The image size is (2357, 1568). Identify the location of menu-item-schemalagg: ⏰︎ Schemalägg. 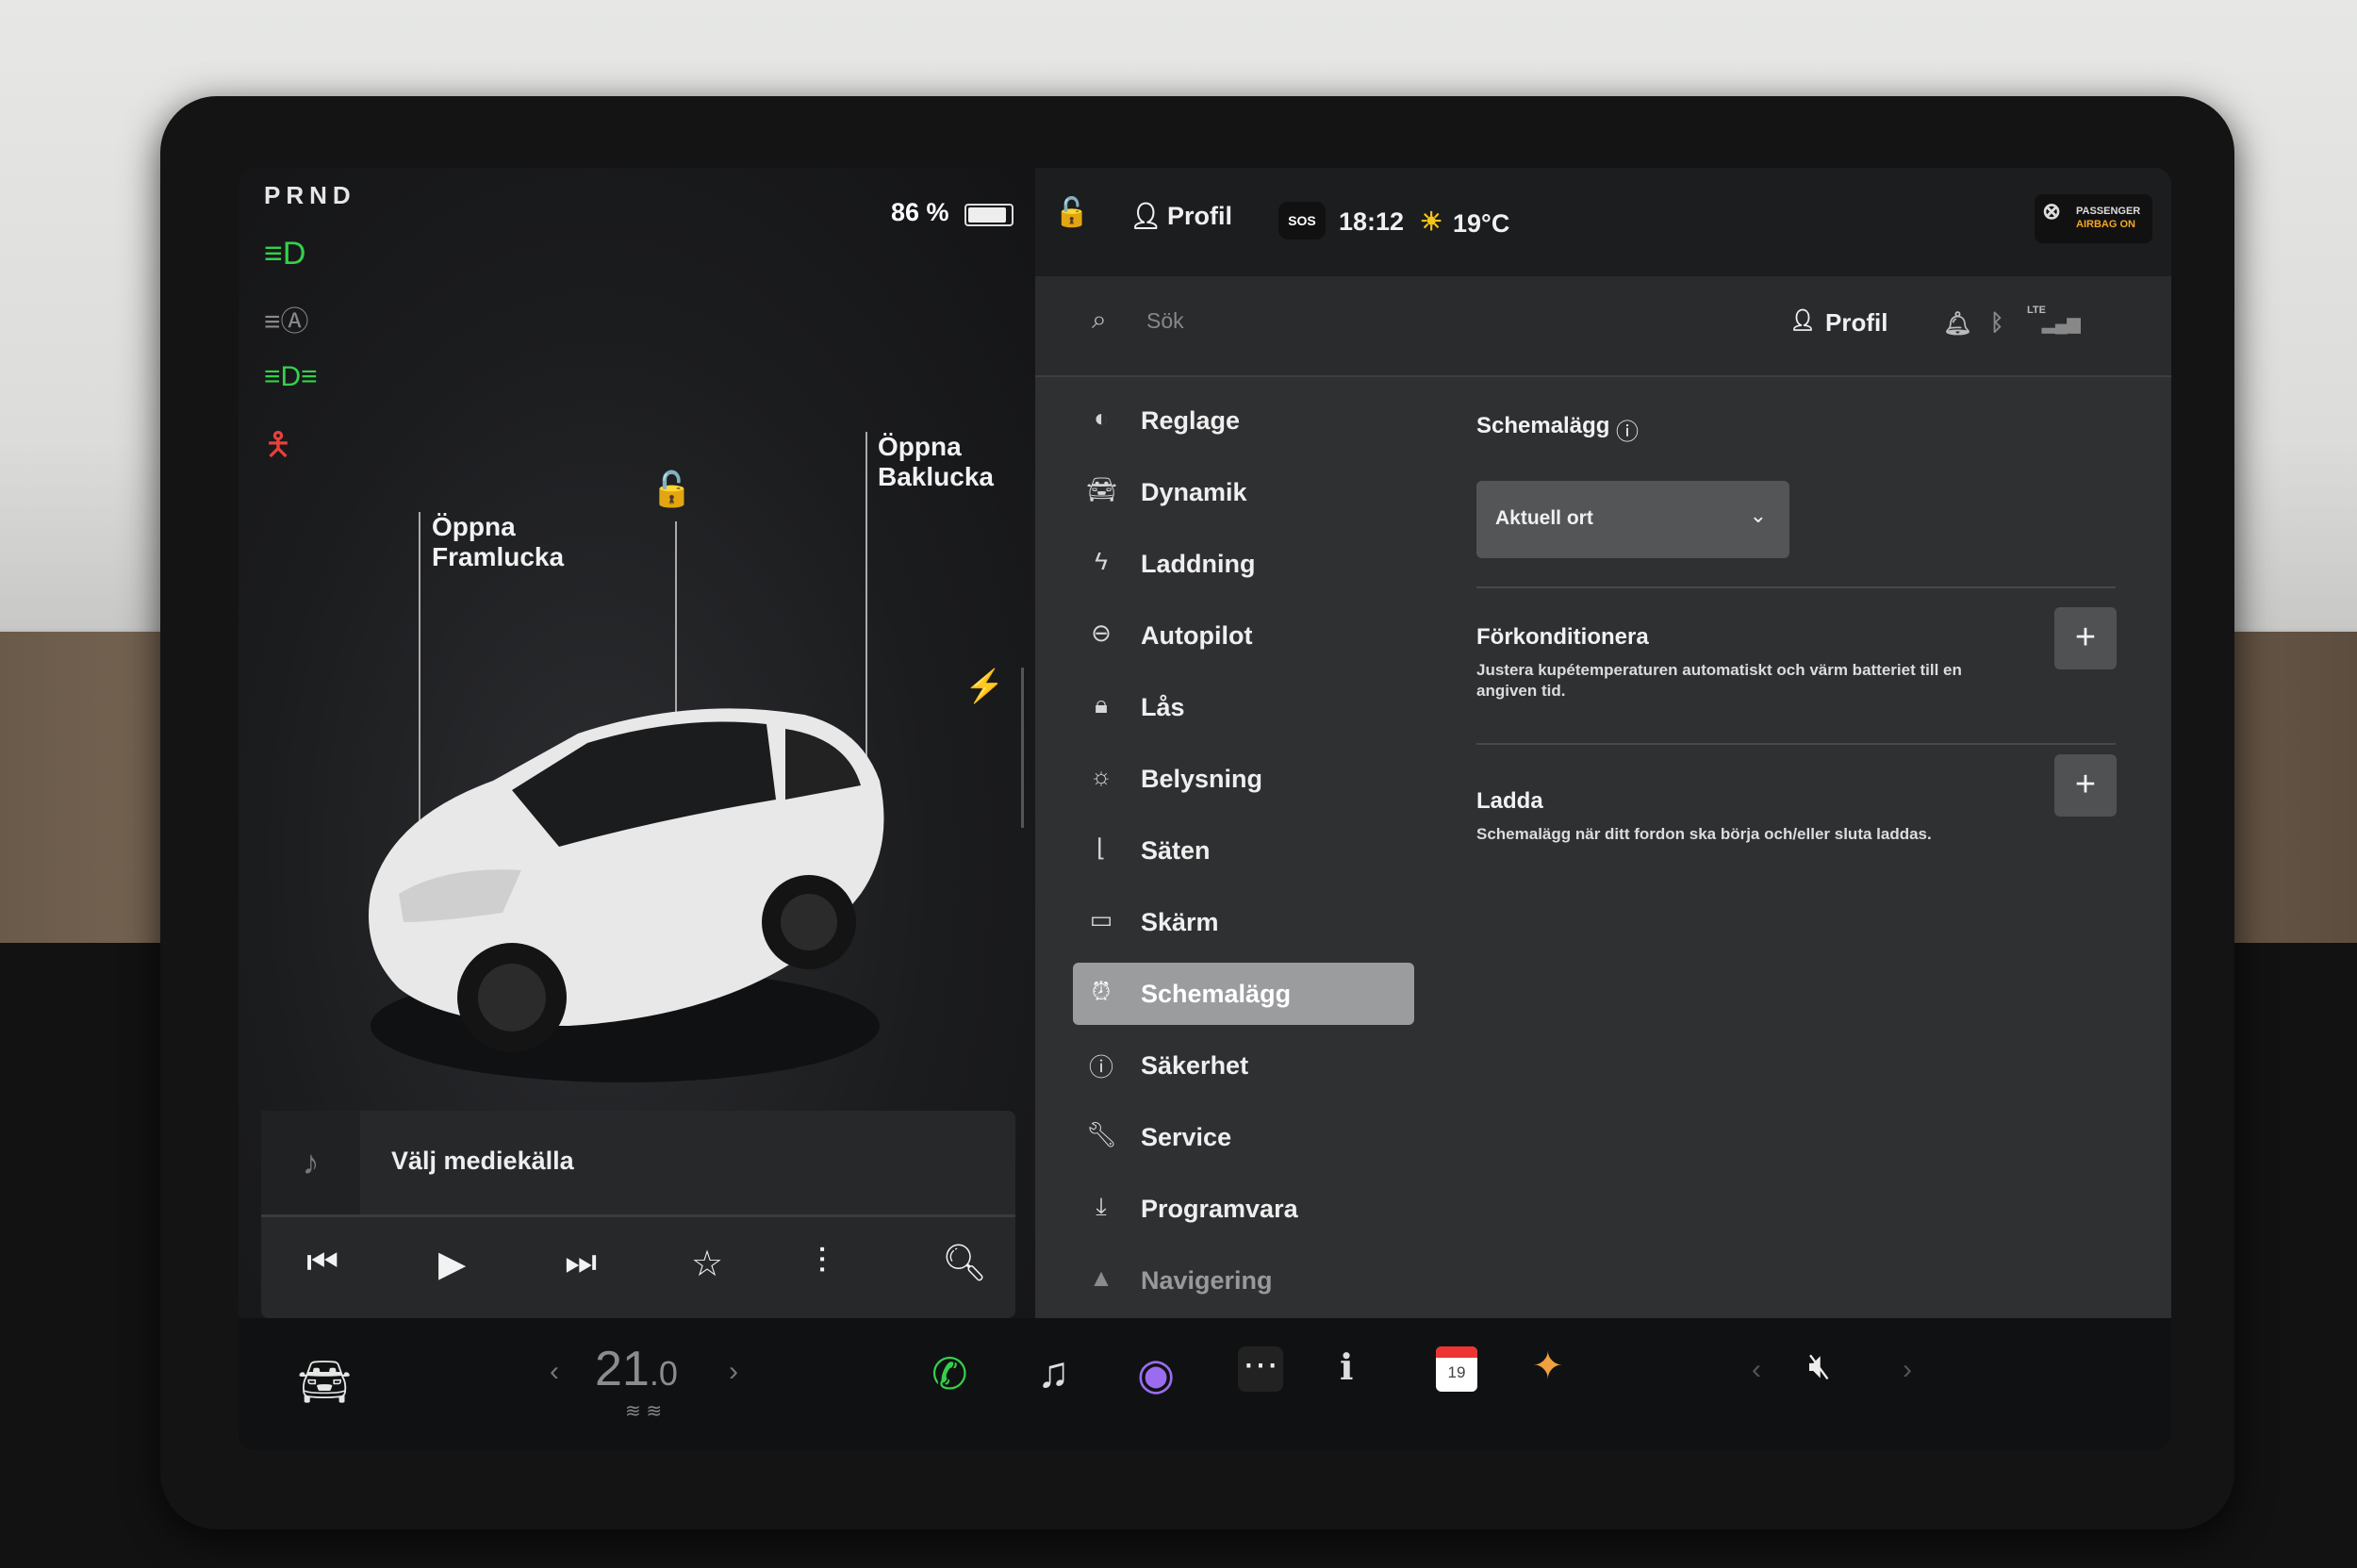
(1243, 994).